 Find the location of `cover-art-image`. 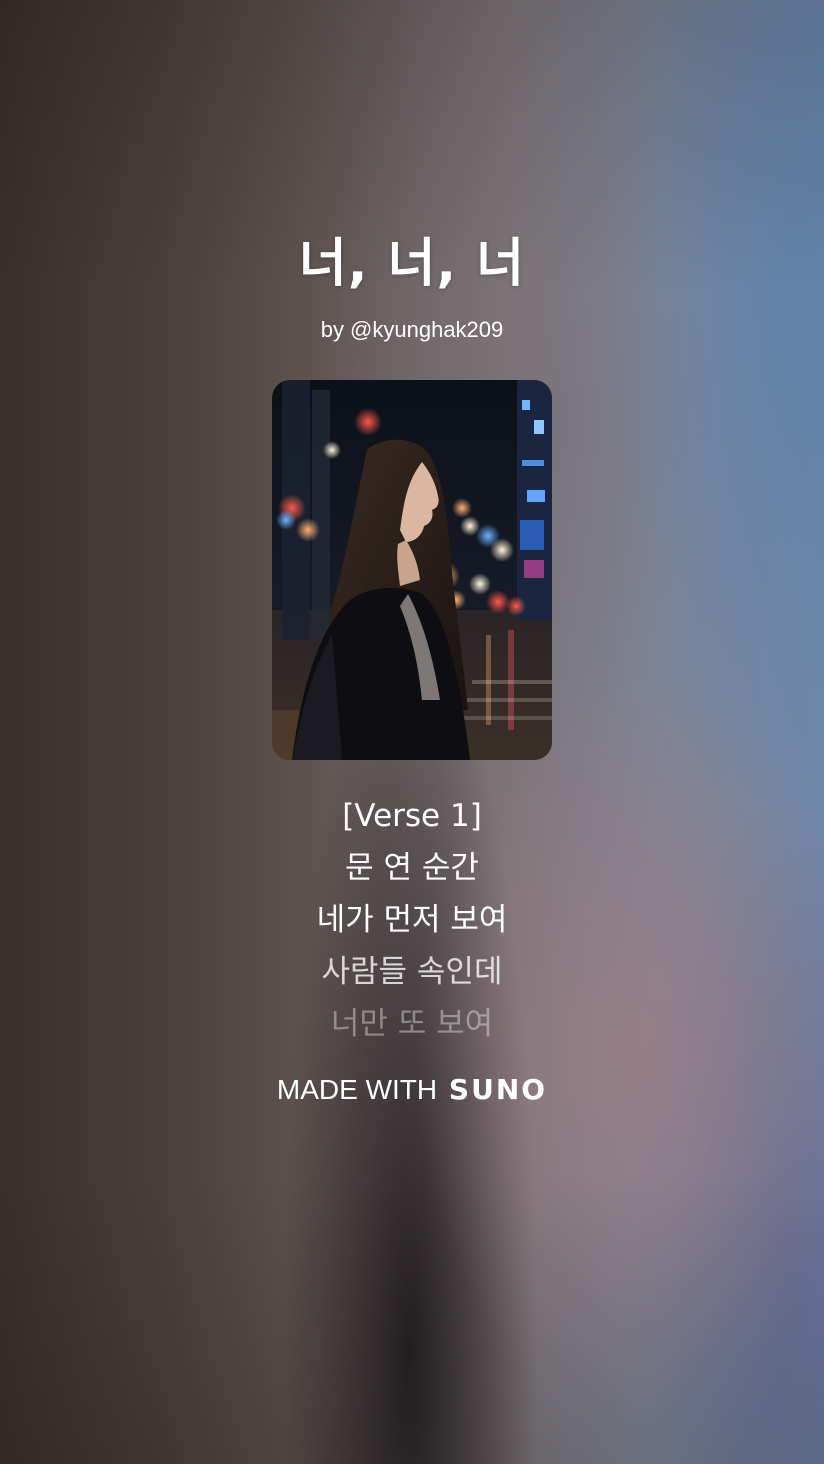

cover-art-image is located at coordinates (412, 570).